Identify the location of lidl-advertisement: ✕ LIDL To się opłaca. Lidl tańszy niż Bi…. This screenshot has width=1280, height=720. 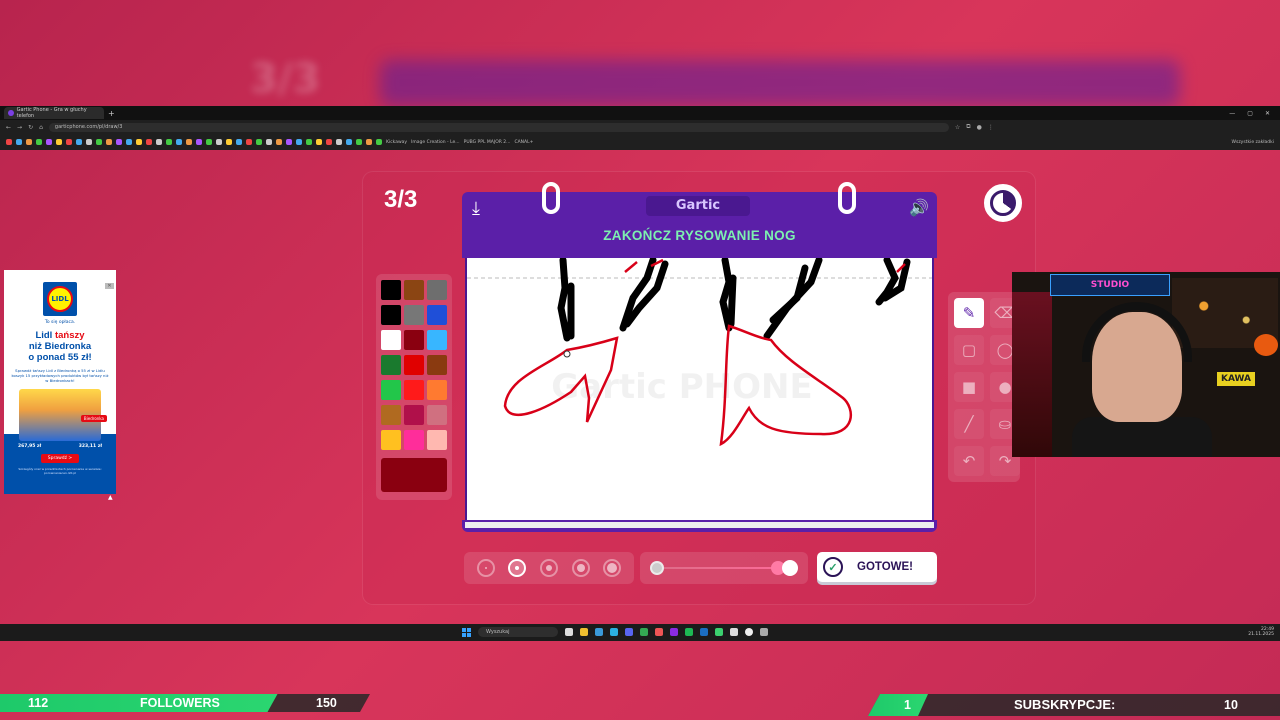
(60, 382).